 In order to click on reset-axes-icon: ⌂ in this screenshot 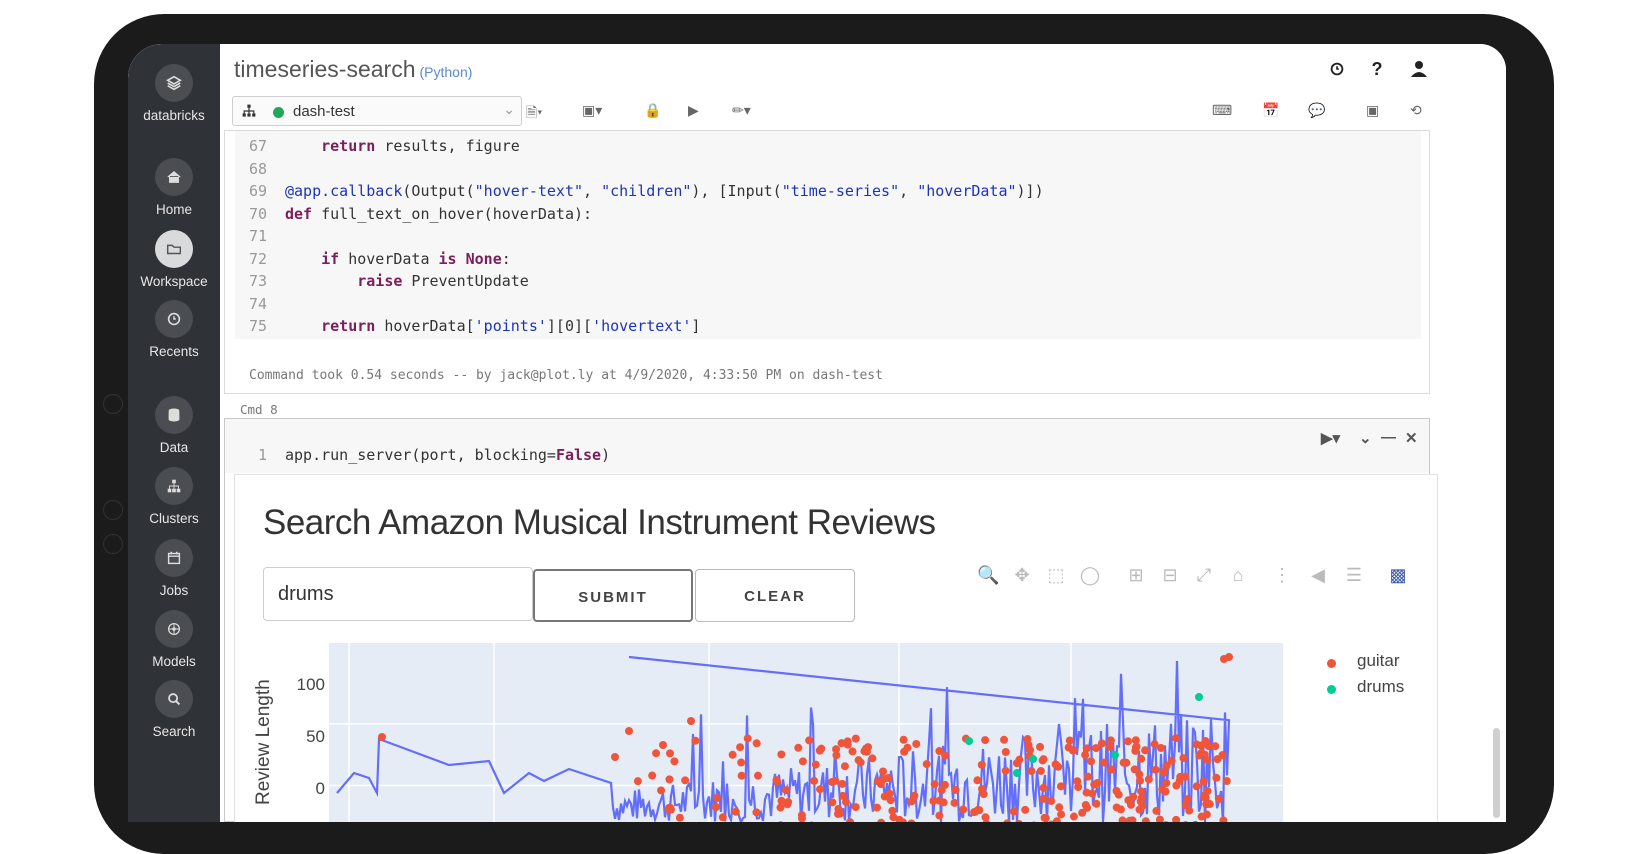, I will do `click(1238, 576)`.